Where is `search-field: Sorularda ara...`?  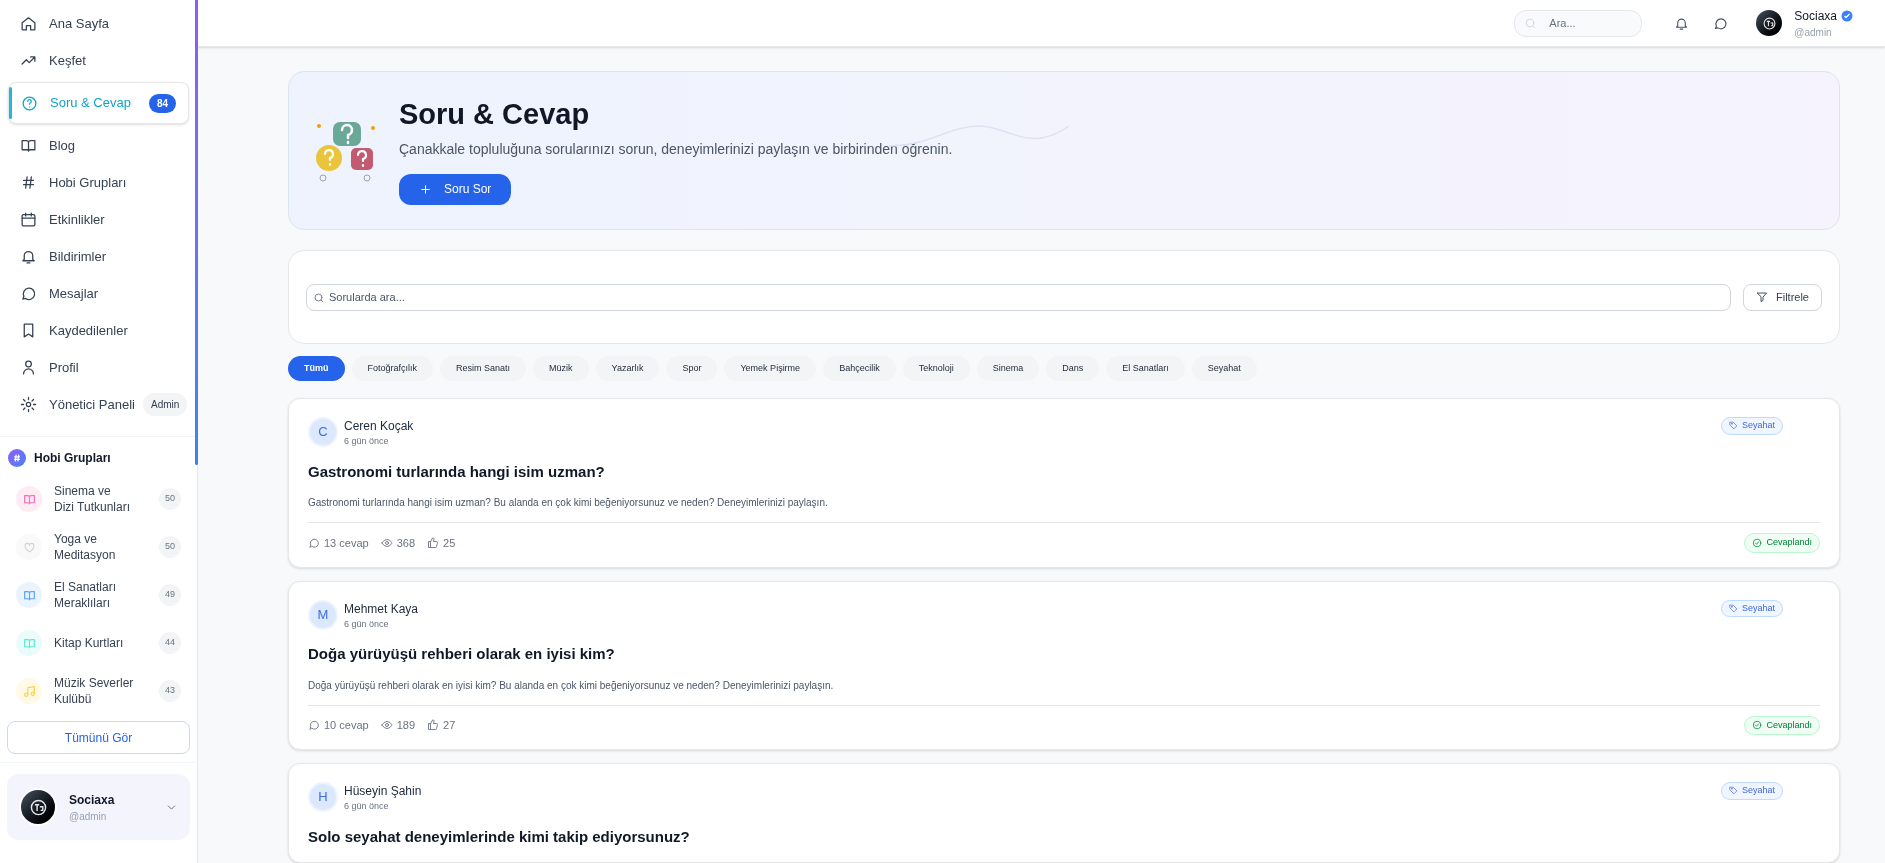 search-field: Sorularda ara... is located at coordinates (1018, 297).